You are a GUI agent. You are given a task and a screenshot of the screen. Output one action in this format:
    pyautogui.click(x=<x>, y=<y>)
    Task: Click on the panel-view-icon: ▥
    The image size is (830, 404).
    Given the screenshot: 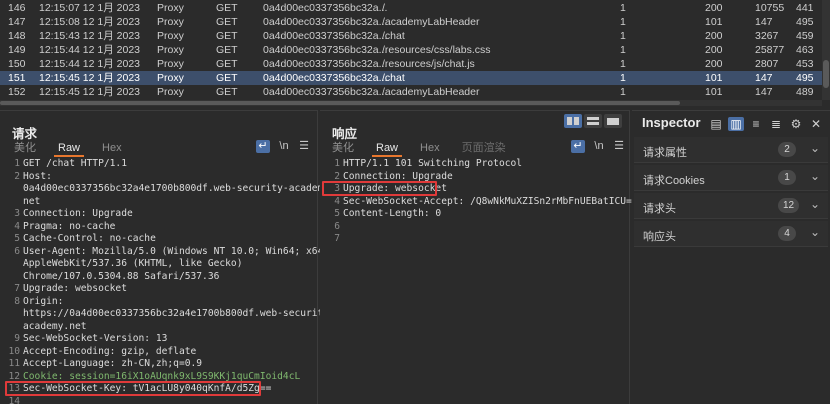 What is the action you would take?
    pyautogui.click(x=736, y=124)
    